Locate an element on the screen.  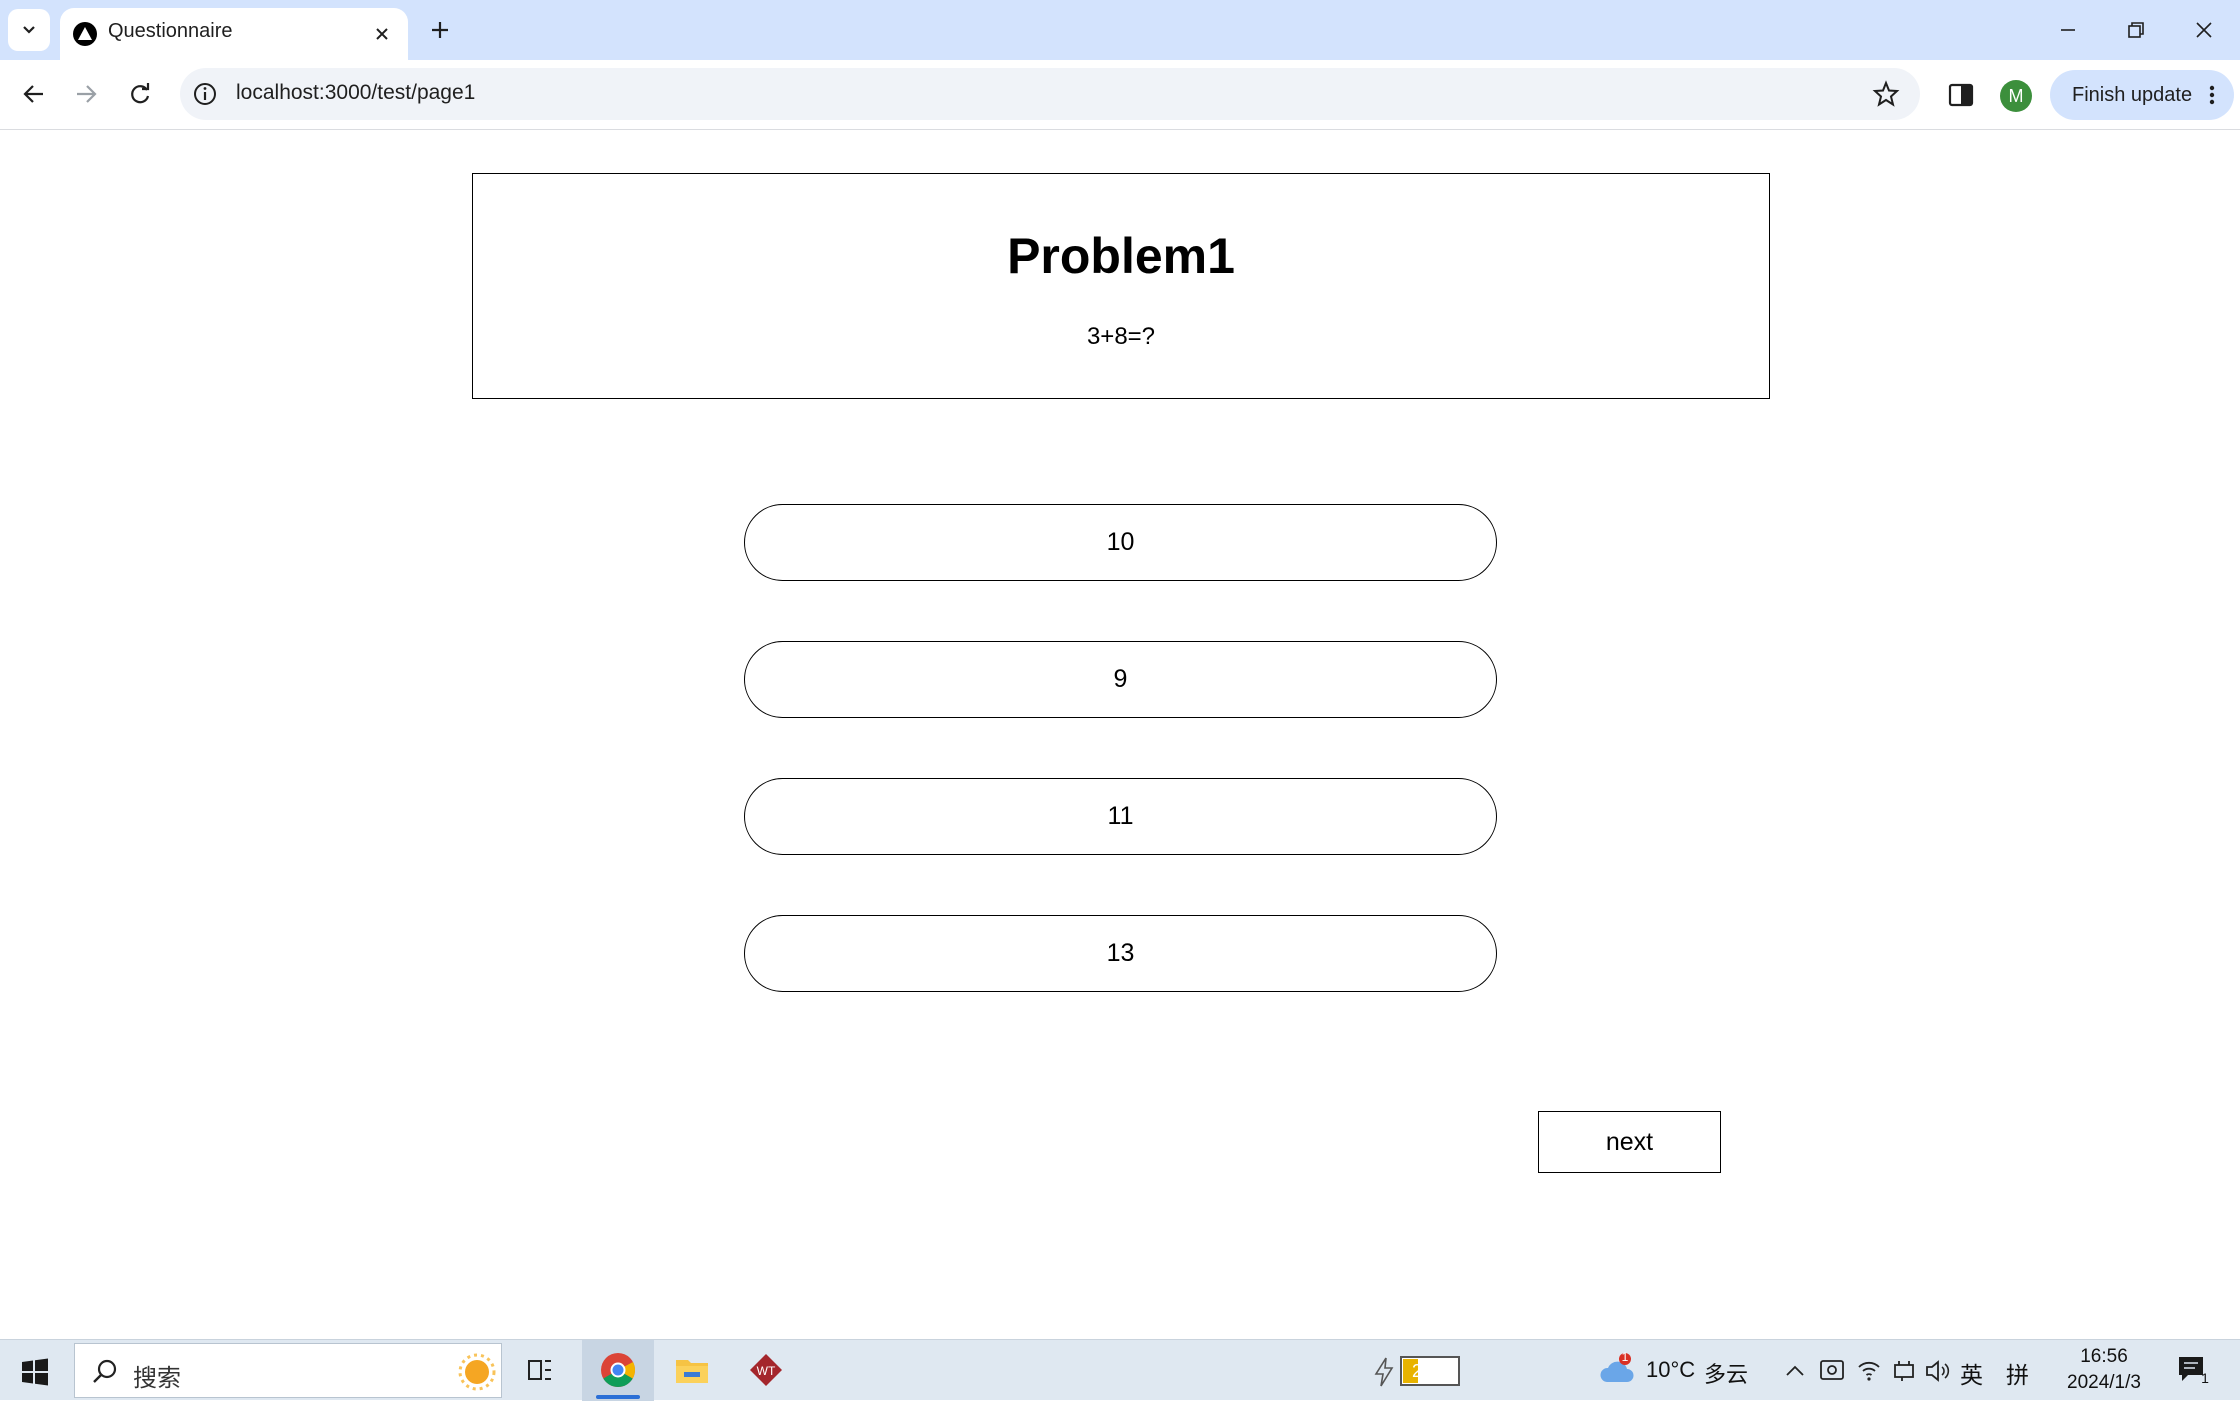
battery-indicator: 27% is located at coordinates (1430, 1371).